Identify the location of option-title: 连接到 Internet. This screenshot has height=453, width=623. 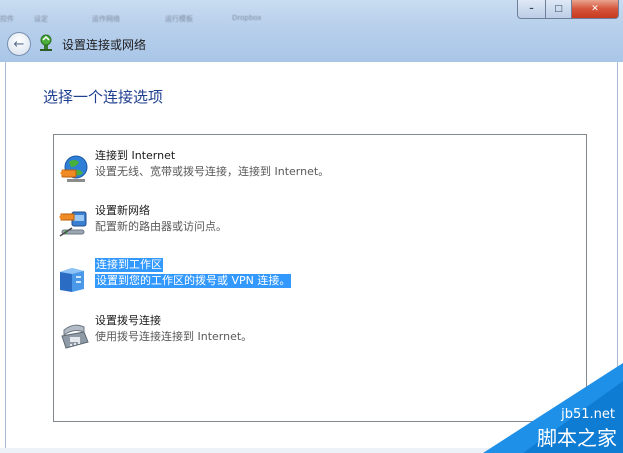
(135, 155).